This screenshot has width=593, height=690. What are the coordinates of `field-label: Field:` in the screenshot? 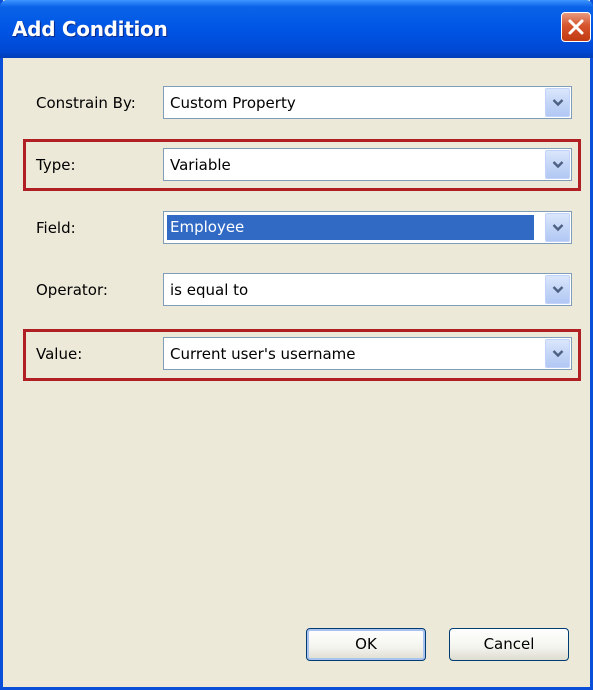 It's located at (56, 228).